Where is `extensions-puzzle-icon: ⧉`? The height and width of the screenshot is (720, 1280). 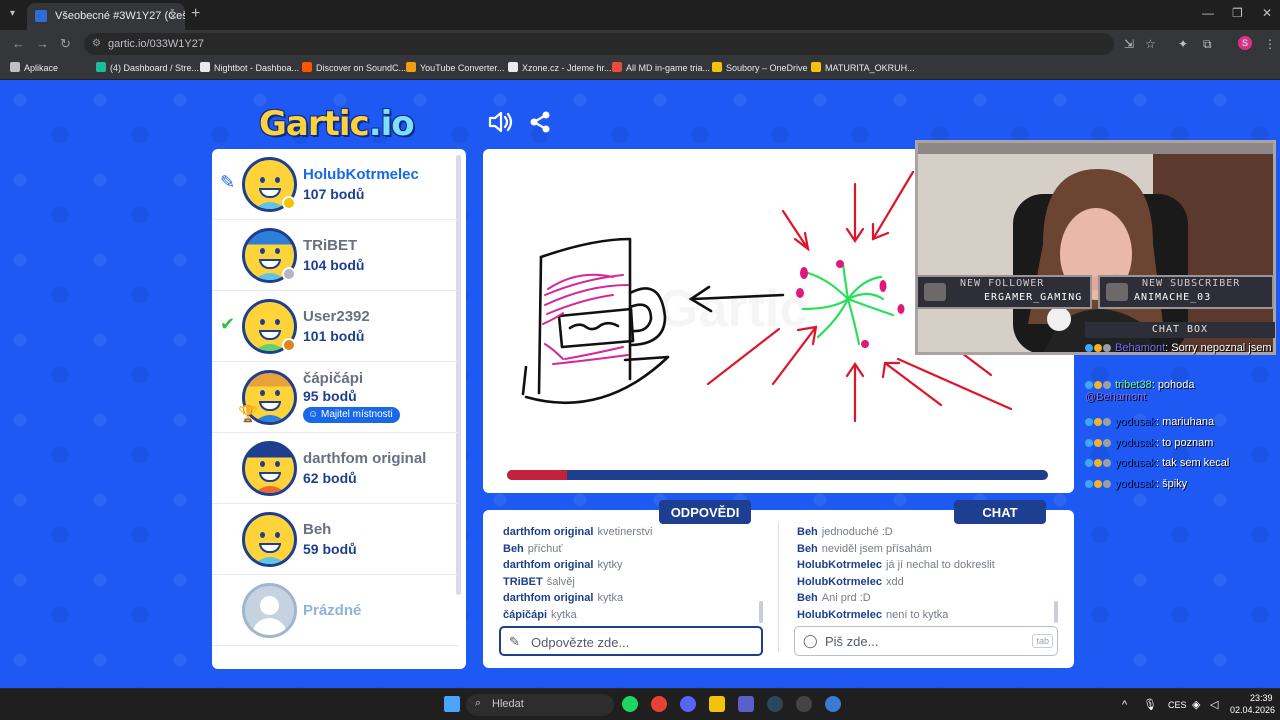
extensions-puzzle-icon: ⧉ is located at coordinates (1207, 44).